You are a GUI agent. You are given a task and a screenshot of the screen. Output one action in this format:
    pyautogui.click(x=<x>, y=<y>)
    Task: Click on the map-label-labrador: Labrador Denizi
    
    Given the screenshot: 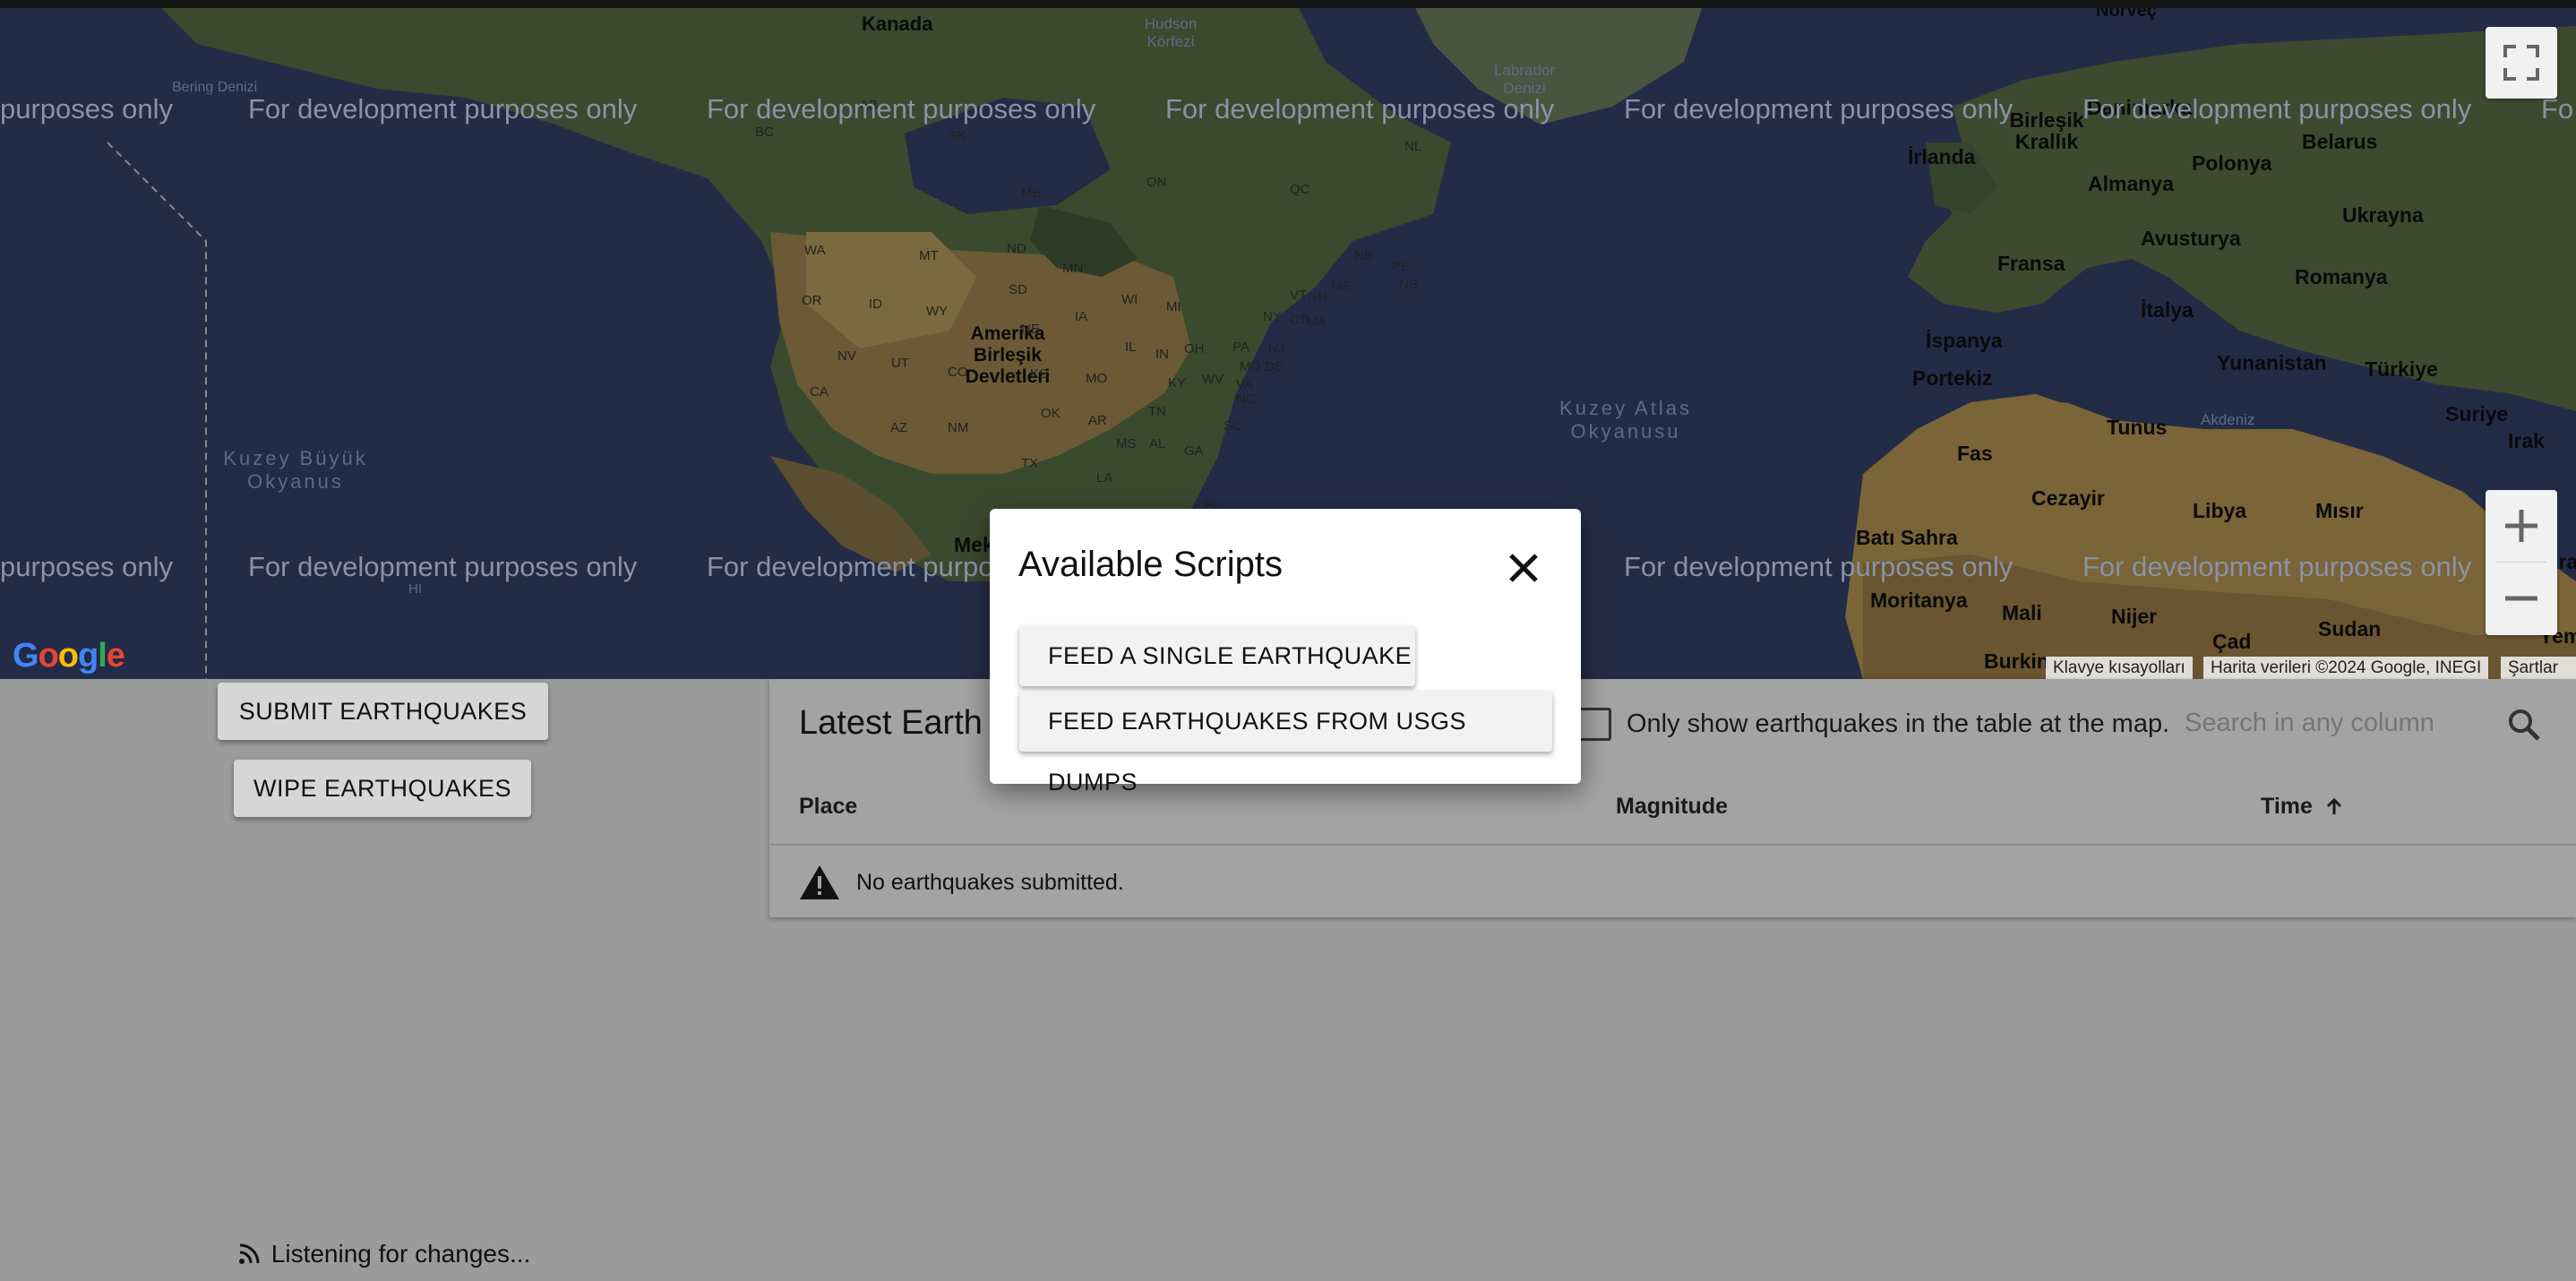 What is the action you would take?
    pyautogui.click(x=1524, y=79)
    